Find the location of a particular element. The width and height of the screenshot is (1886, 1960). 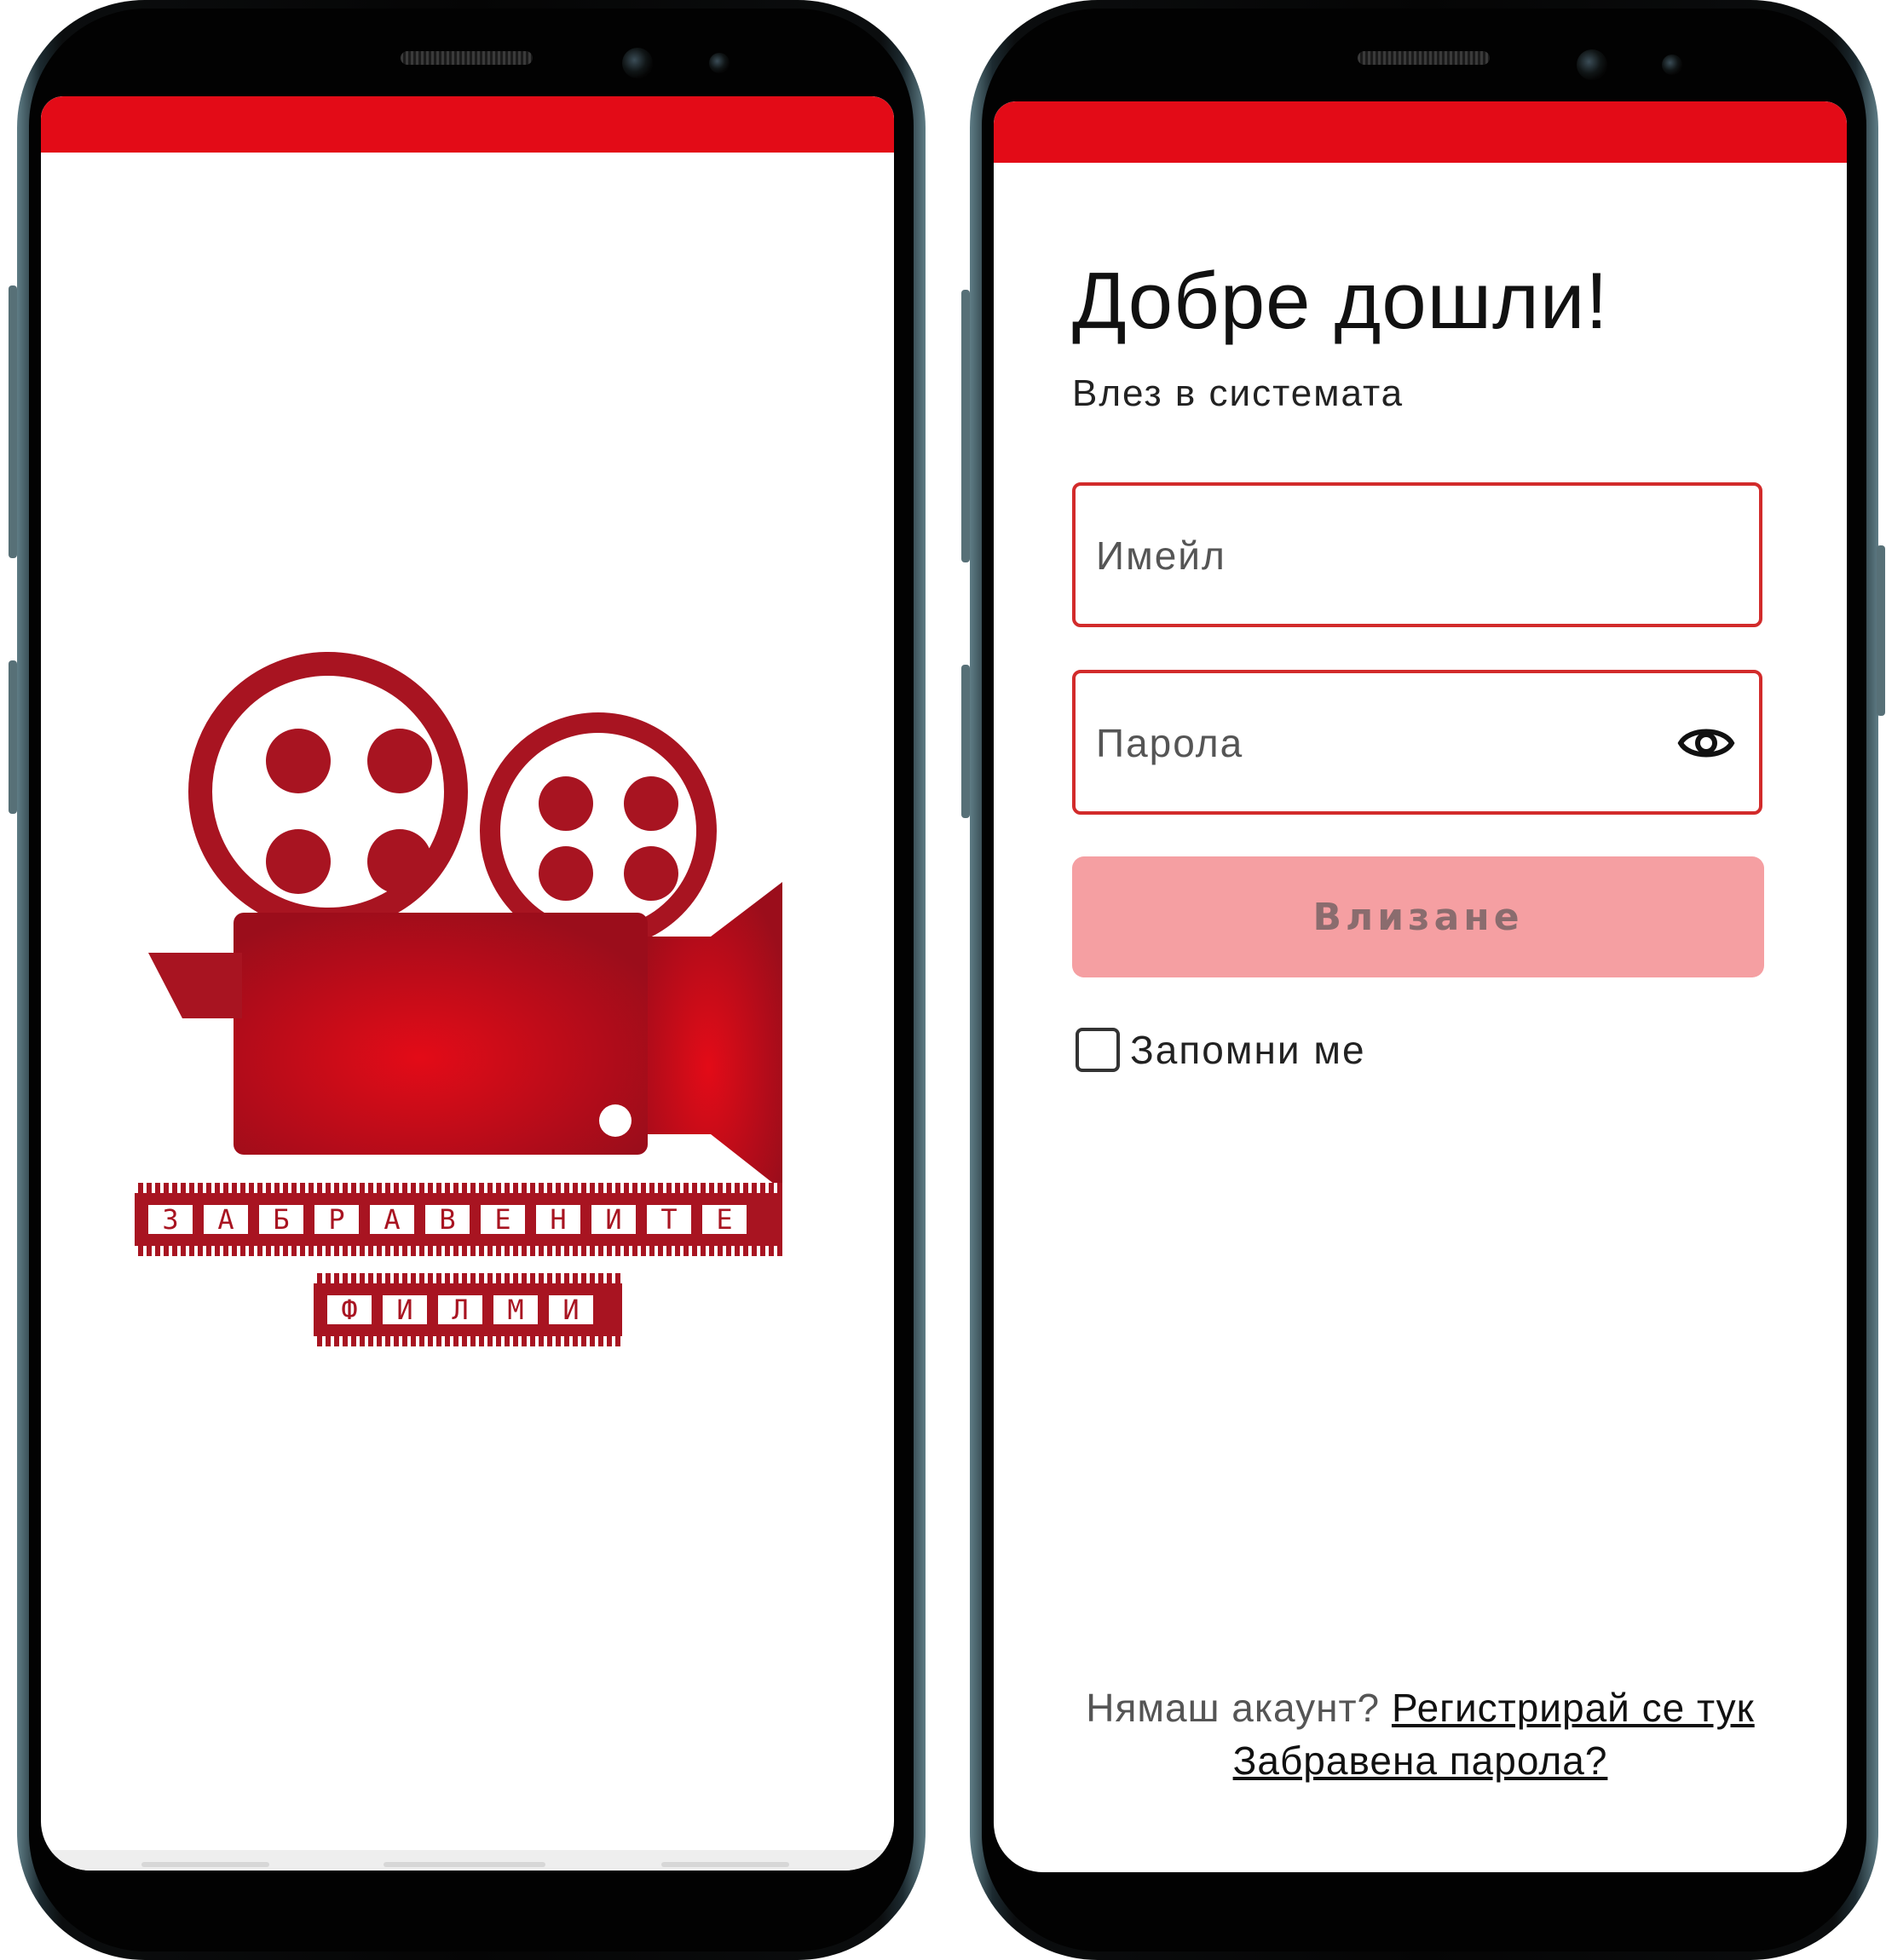

logo-letter: Т is located at coordinates (669, 1219).